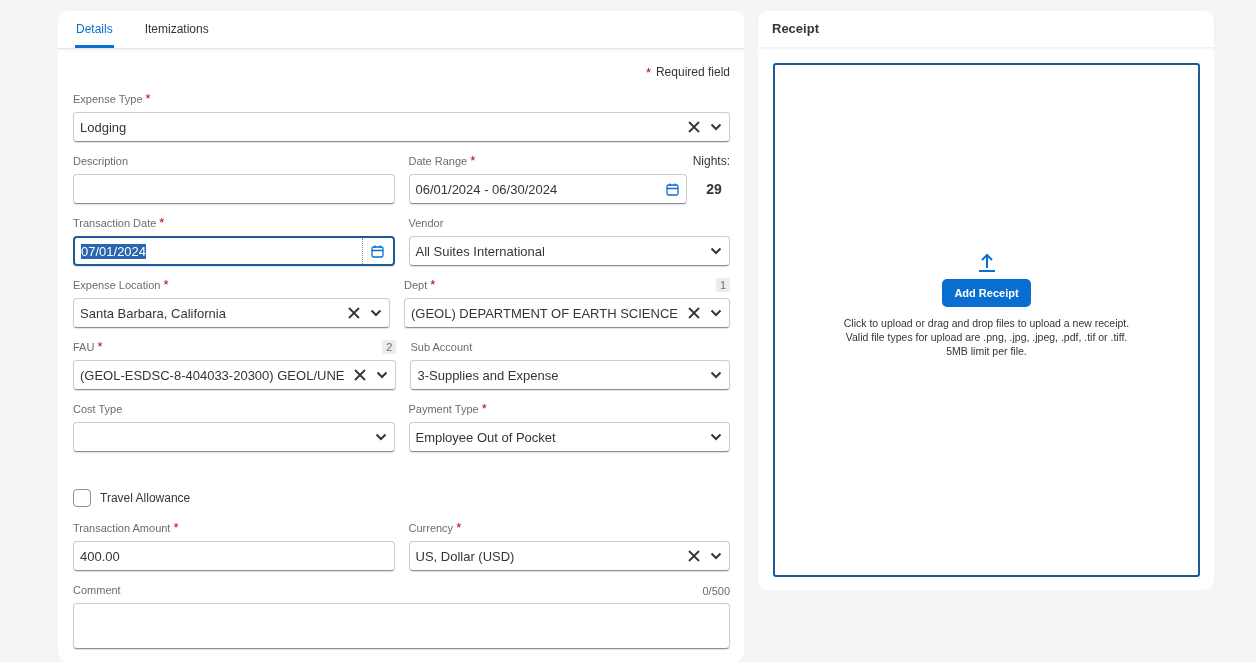 Image resolution: width=1256 pixels, height=662 pixels. I want to click on field-label: Expense Location, so click(117, 285).